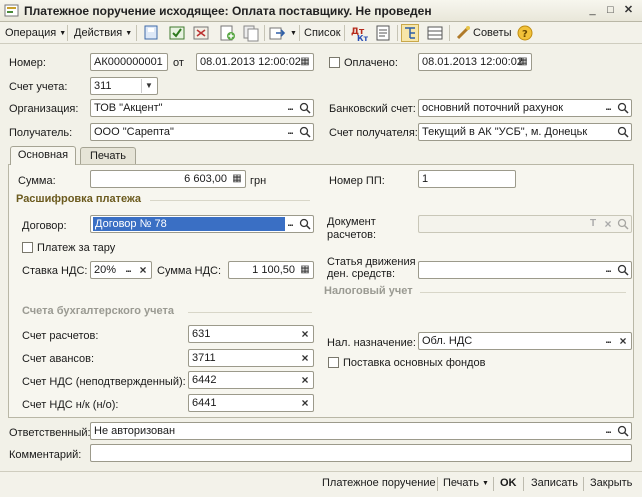 The width and height of the screenshot is (642, 497). Describe the element at coordinates (255, 62) in the screenshot. I see `date-input: 08.01.2013 12:00:02 ▦` at that location.